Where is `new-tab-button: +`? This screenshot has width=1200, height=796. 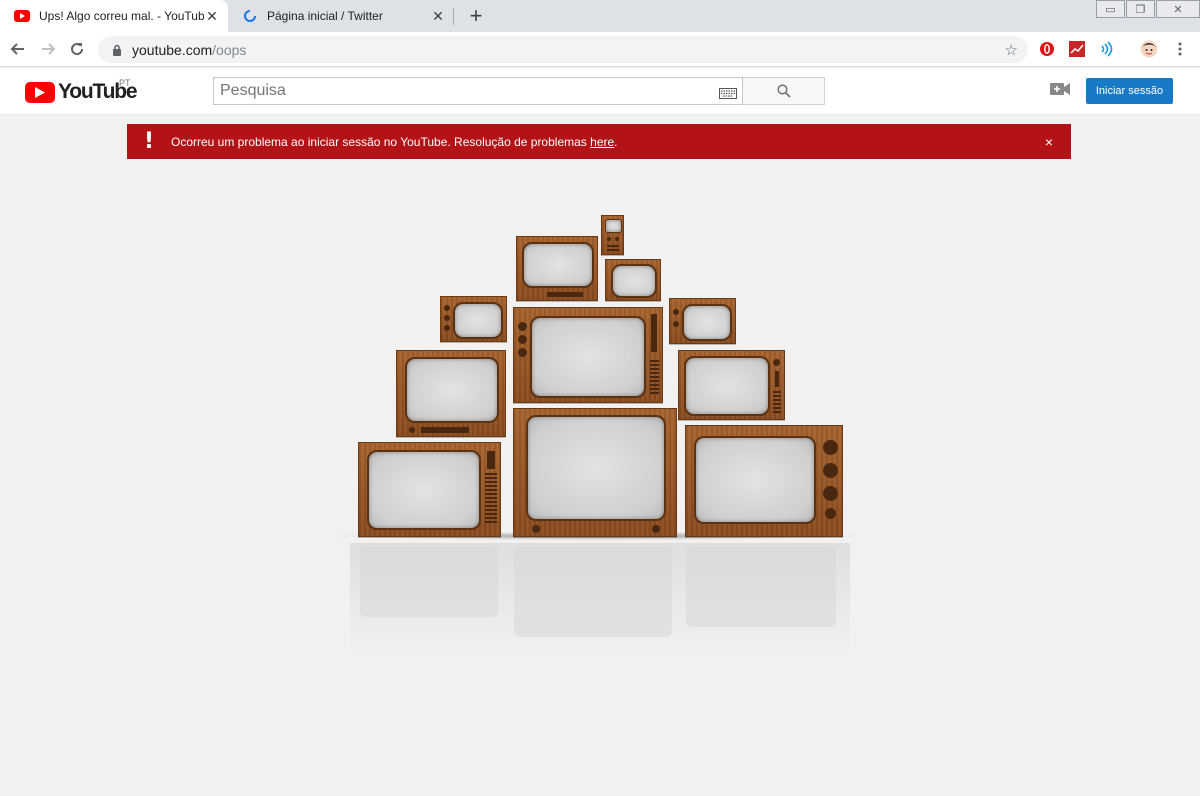
new-tab-button: + is located at coordinates (476, 16).